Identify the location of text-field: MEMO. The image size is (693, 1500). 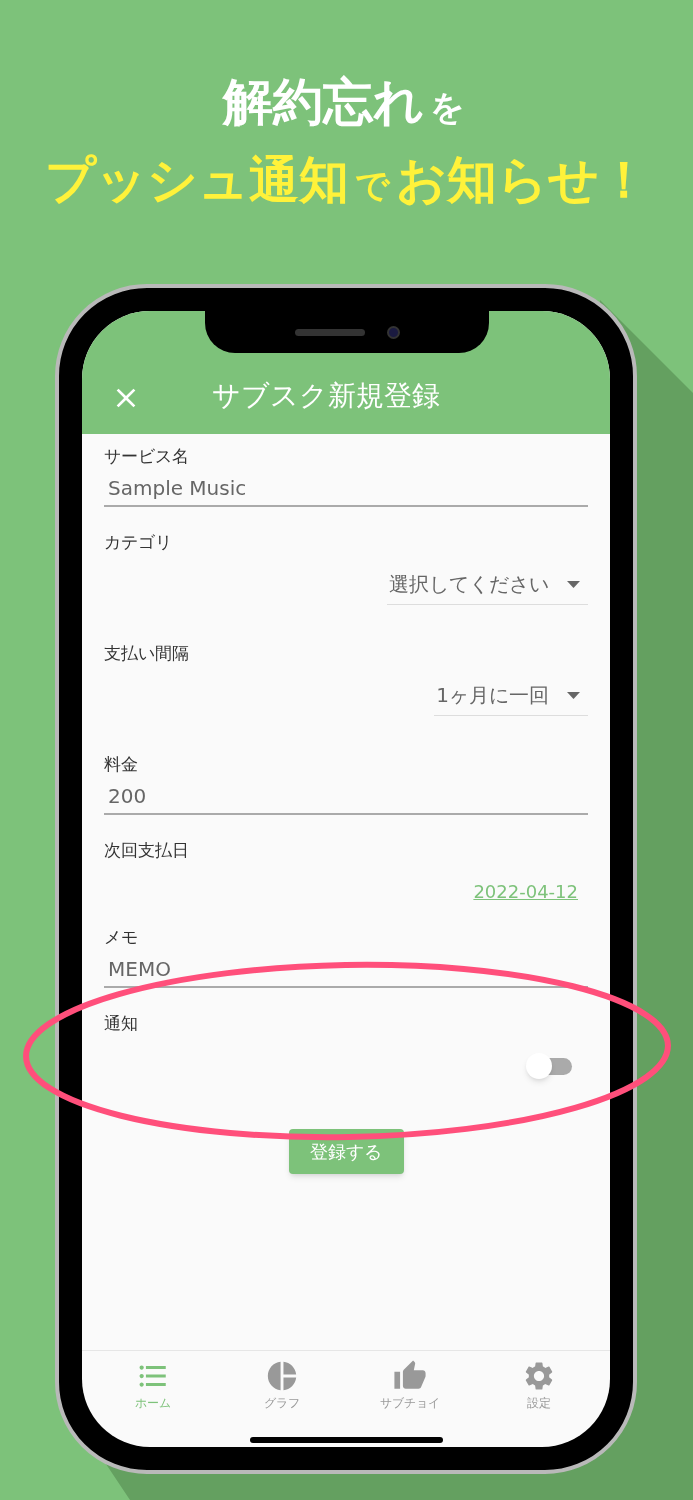
(346, 971).